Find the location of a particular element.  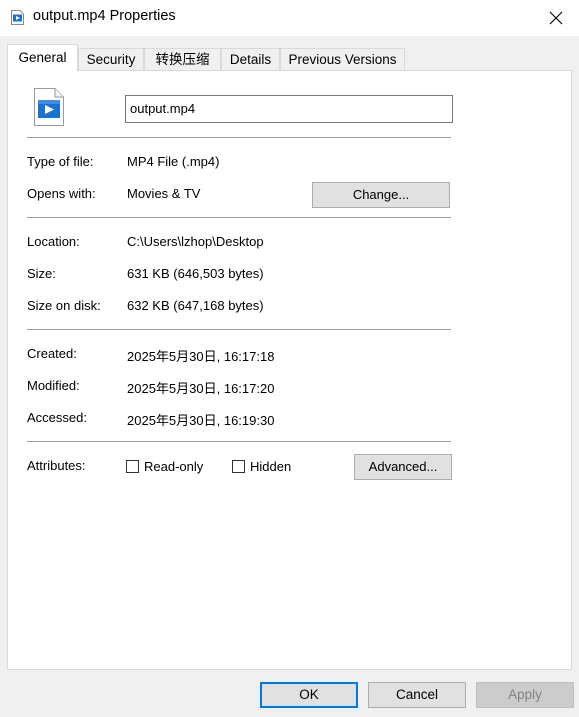

opens-with-label: Opens with: is located at coordinates (61, 193).